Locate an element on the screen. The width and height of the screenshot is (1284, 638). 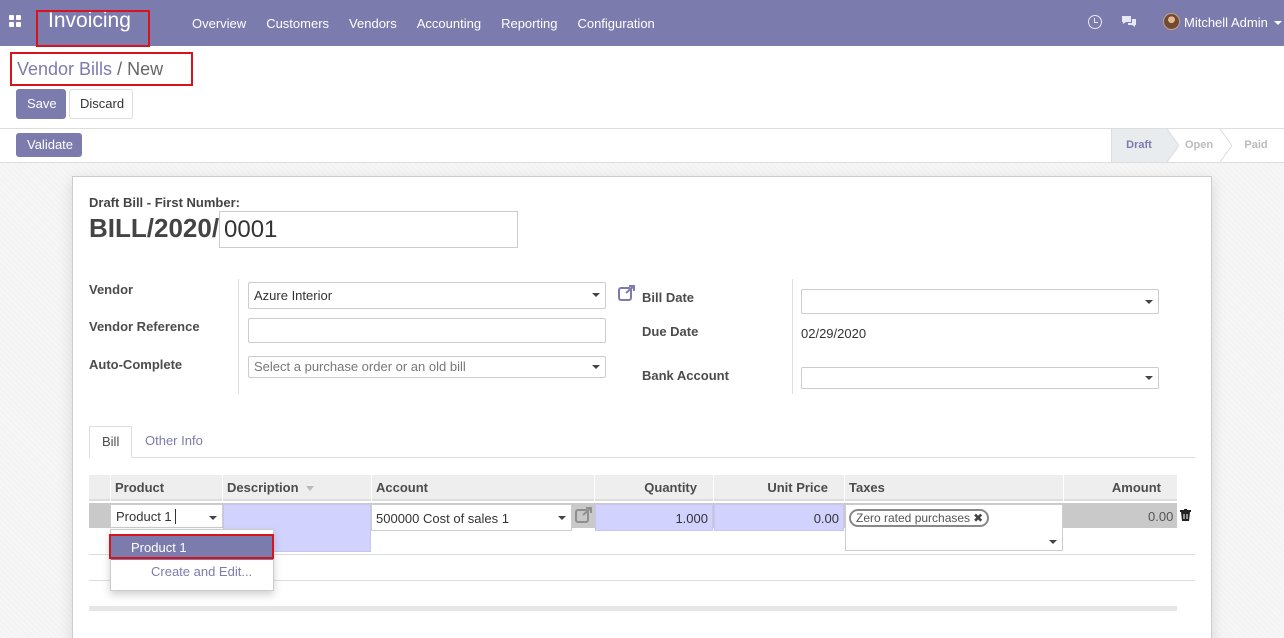
quantity-value: 1.000 is located at coordinates (691, 518).